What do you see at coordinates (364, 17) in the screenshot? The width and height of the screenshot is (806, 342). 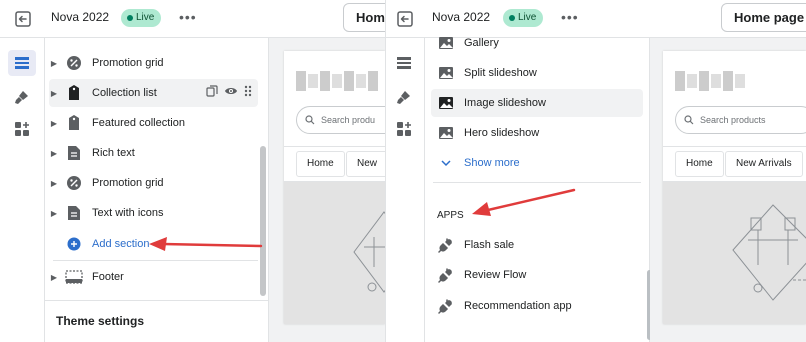 I see `page-selector: Hom` at bounding box center [364, 17].